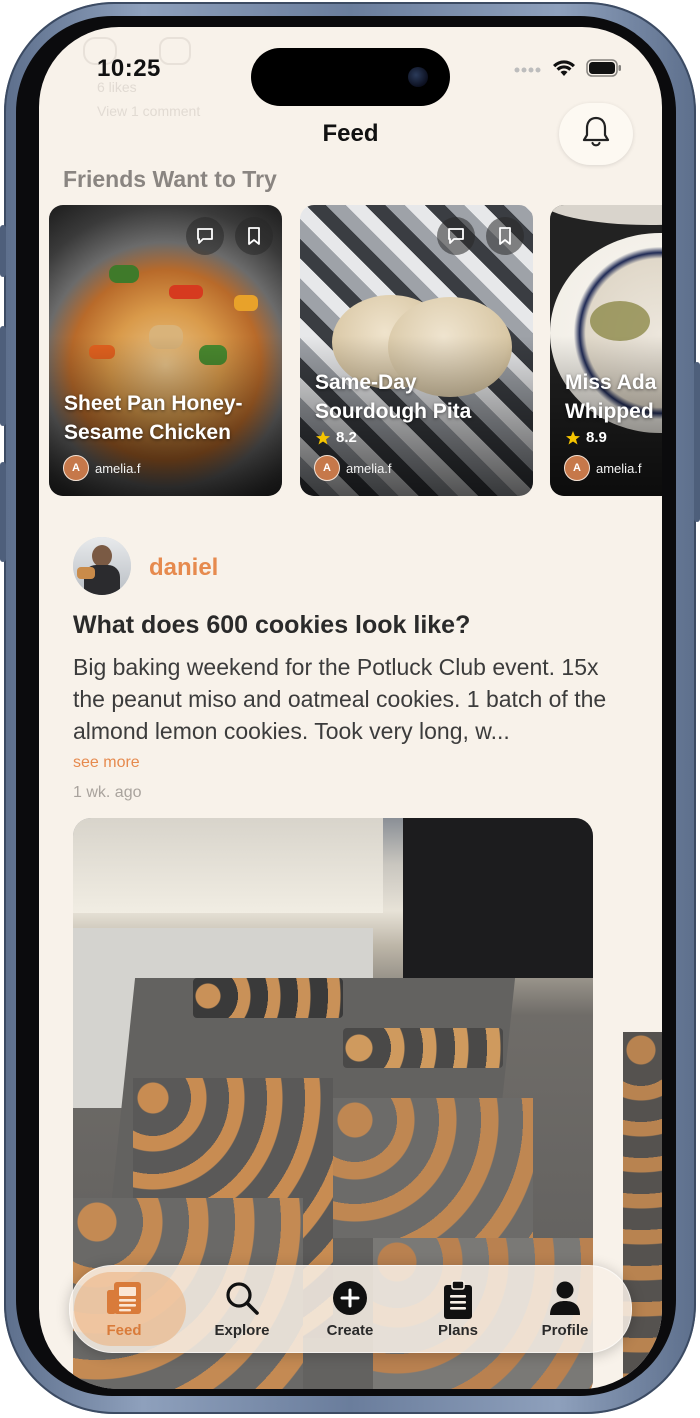  What do you see at coordinates (564, 70) in the screenshot?
I see `wifi-icon` at bounding box center [564, 70].